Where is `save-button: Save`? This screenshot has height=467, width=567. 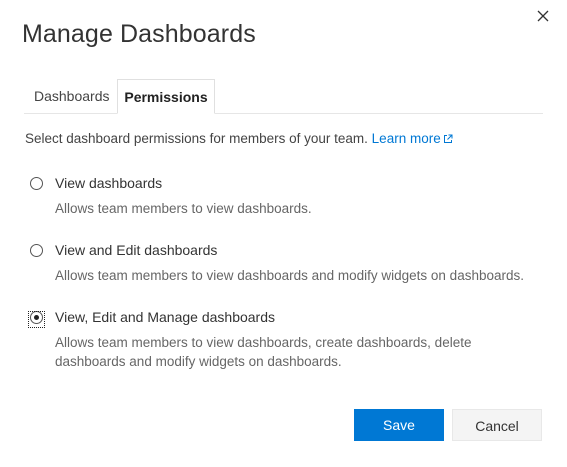 save-button: Save is located at coordinates (399, 425).